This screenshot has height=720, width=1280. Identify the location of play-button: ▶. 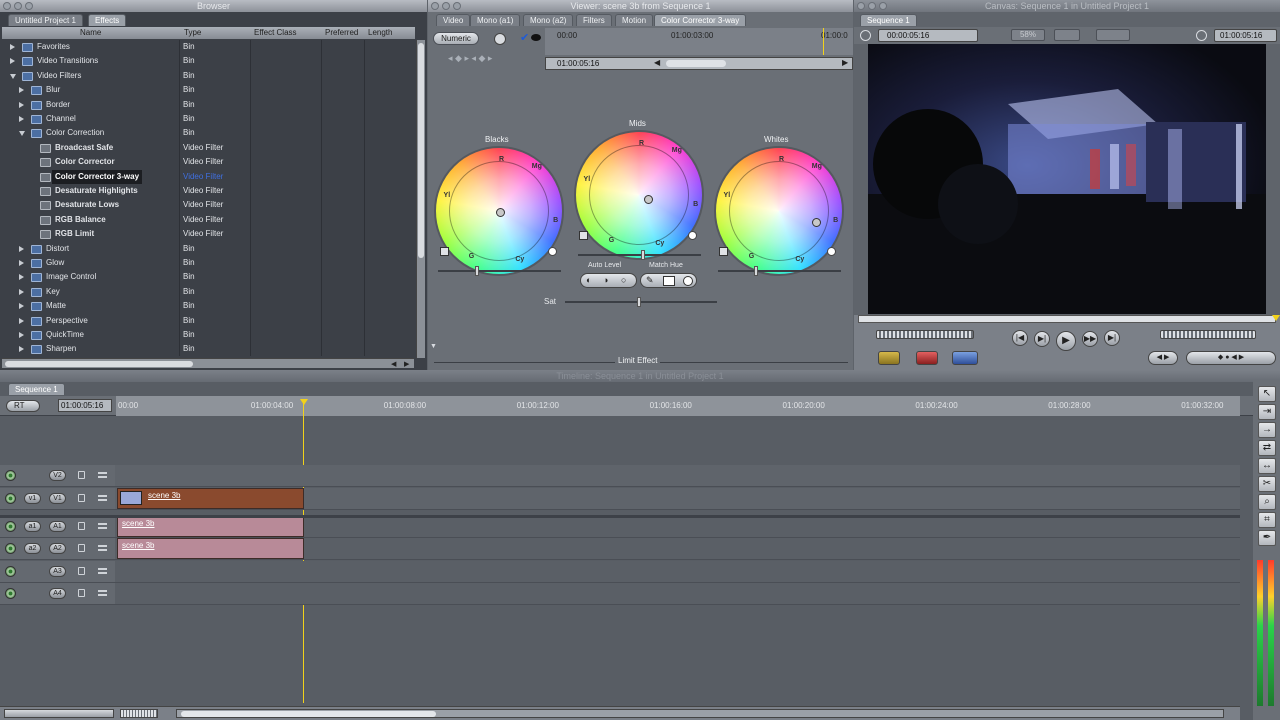
(1066, 341).